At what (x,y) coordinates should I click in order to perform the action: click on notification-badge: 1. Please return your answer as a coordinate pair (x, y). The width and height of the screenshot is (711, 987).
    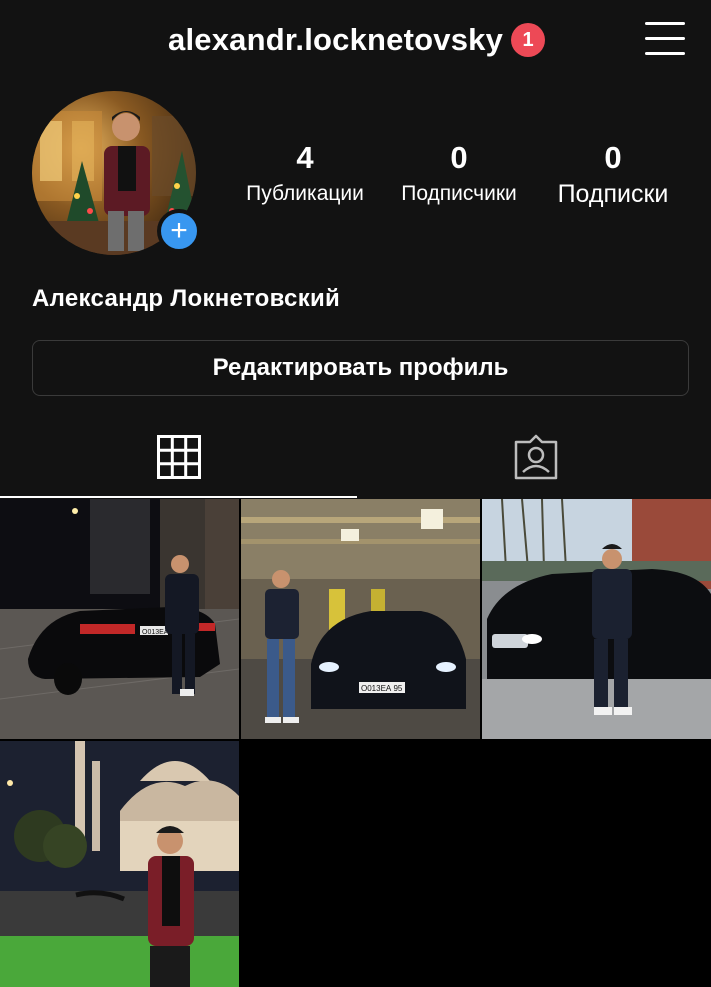
    Looking at the image, I should click on (528, 40).